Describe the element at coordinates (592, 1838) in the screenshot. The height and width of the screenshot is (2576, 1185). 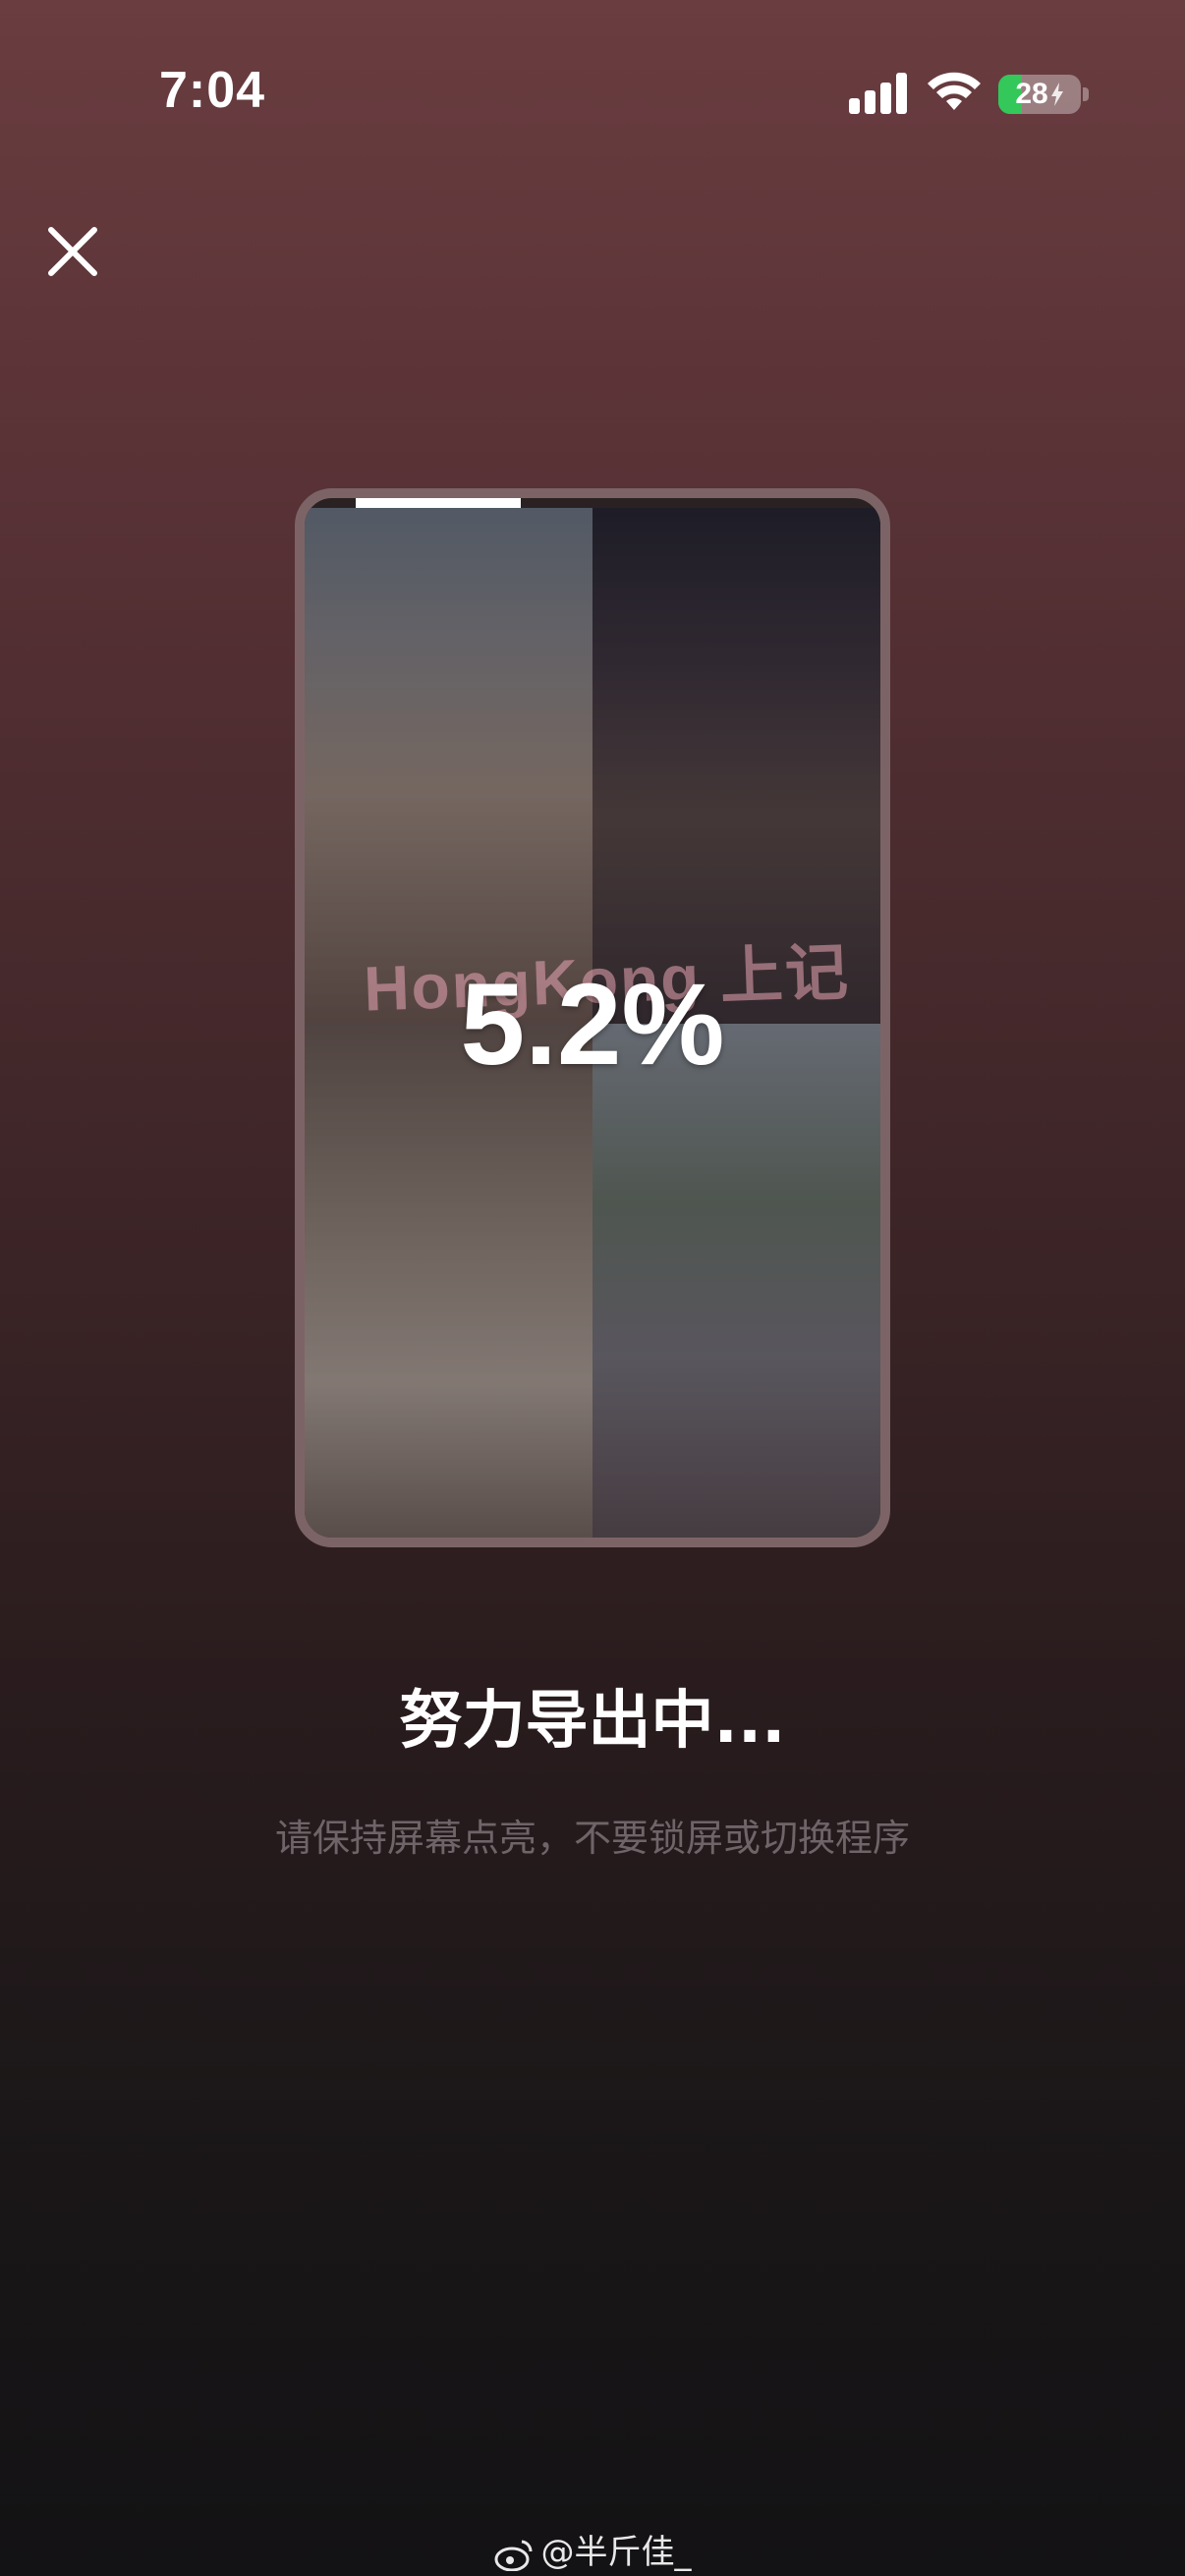
I see `export-status-subtitle: 请保持屏幕点亮，不要锁屏或切换程序` at that location.